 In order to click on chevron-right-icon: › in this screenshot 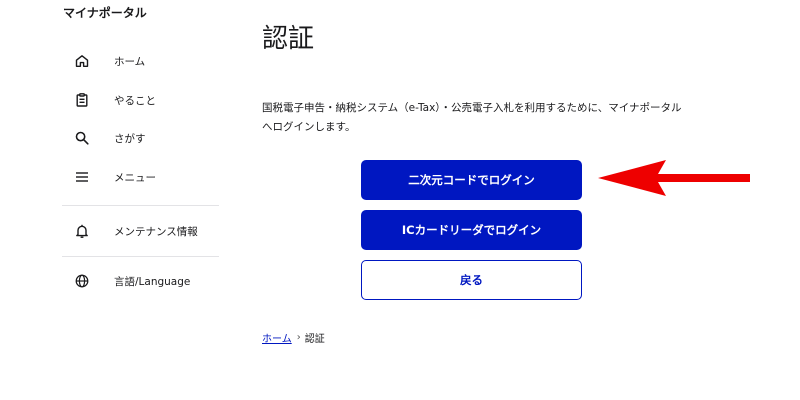, I will do `click(298, 337)`.